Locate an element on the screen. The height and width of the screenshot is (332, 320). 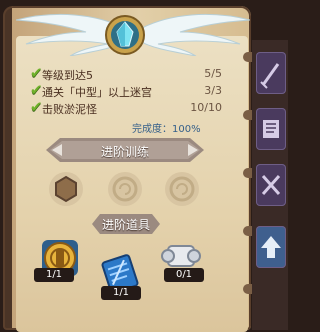
right-wing-decoration is located at coordinates (196, 34).